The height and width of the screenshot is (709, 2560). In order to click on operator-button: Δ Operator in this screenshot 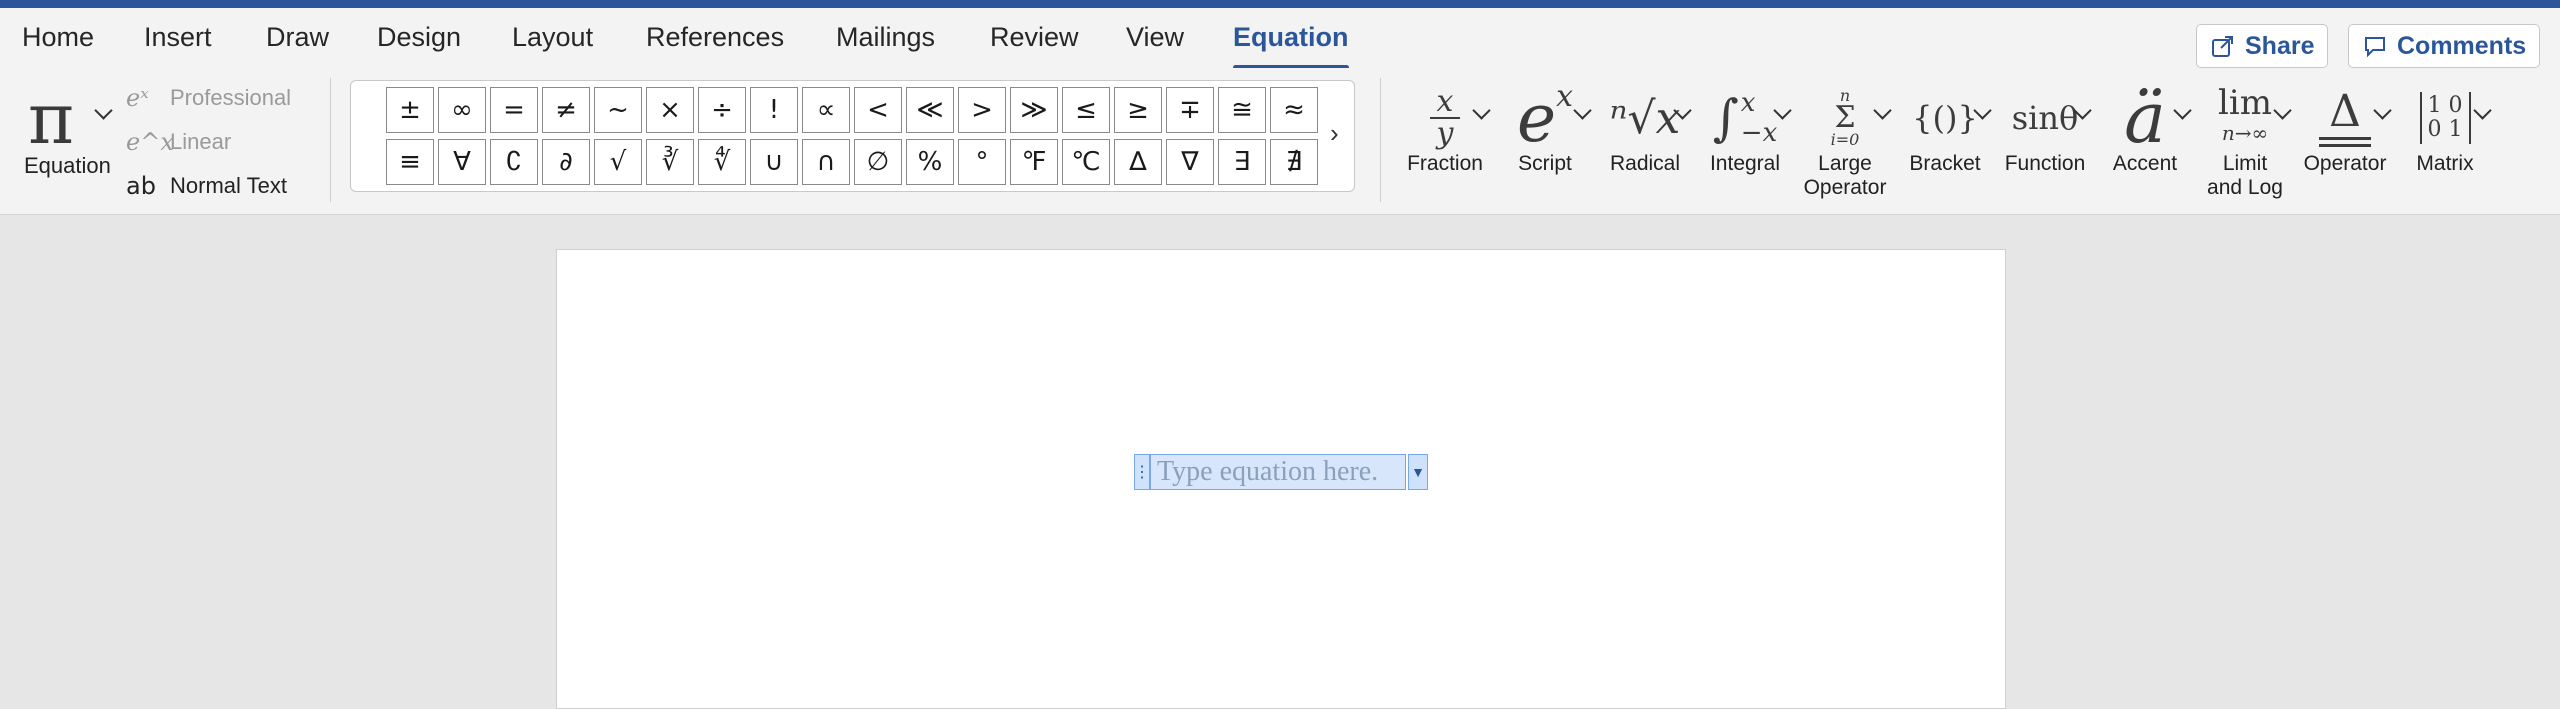, I will do `click(2345, 143)`.